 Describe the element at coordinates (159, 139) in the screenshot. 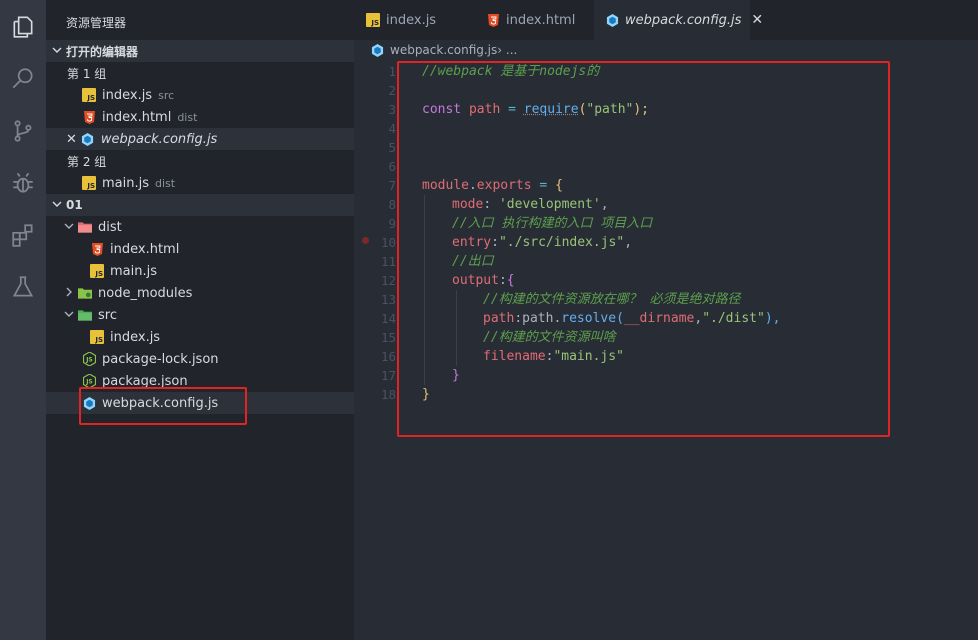

I see `file-name: webpack.config.js` at that location.